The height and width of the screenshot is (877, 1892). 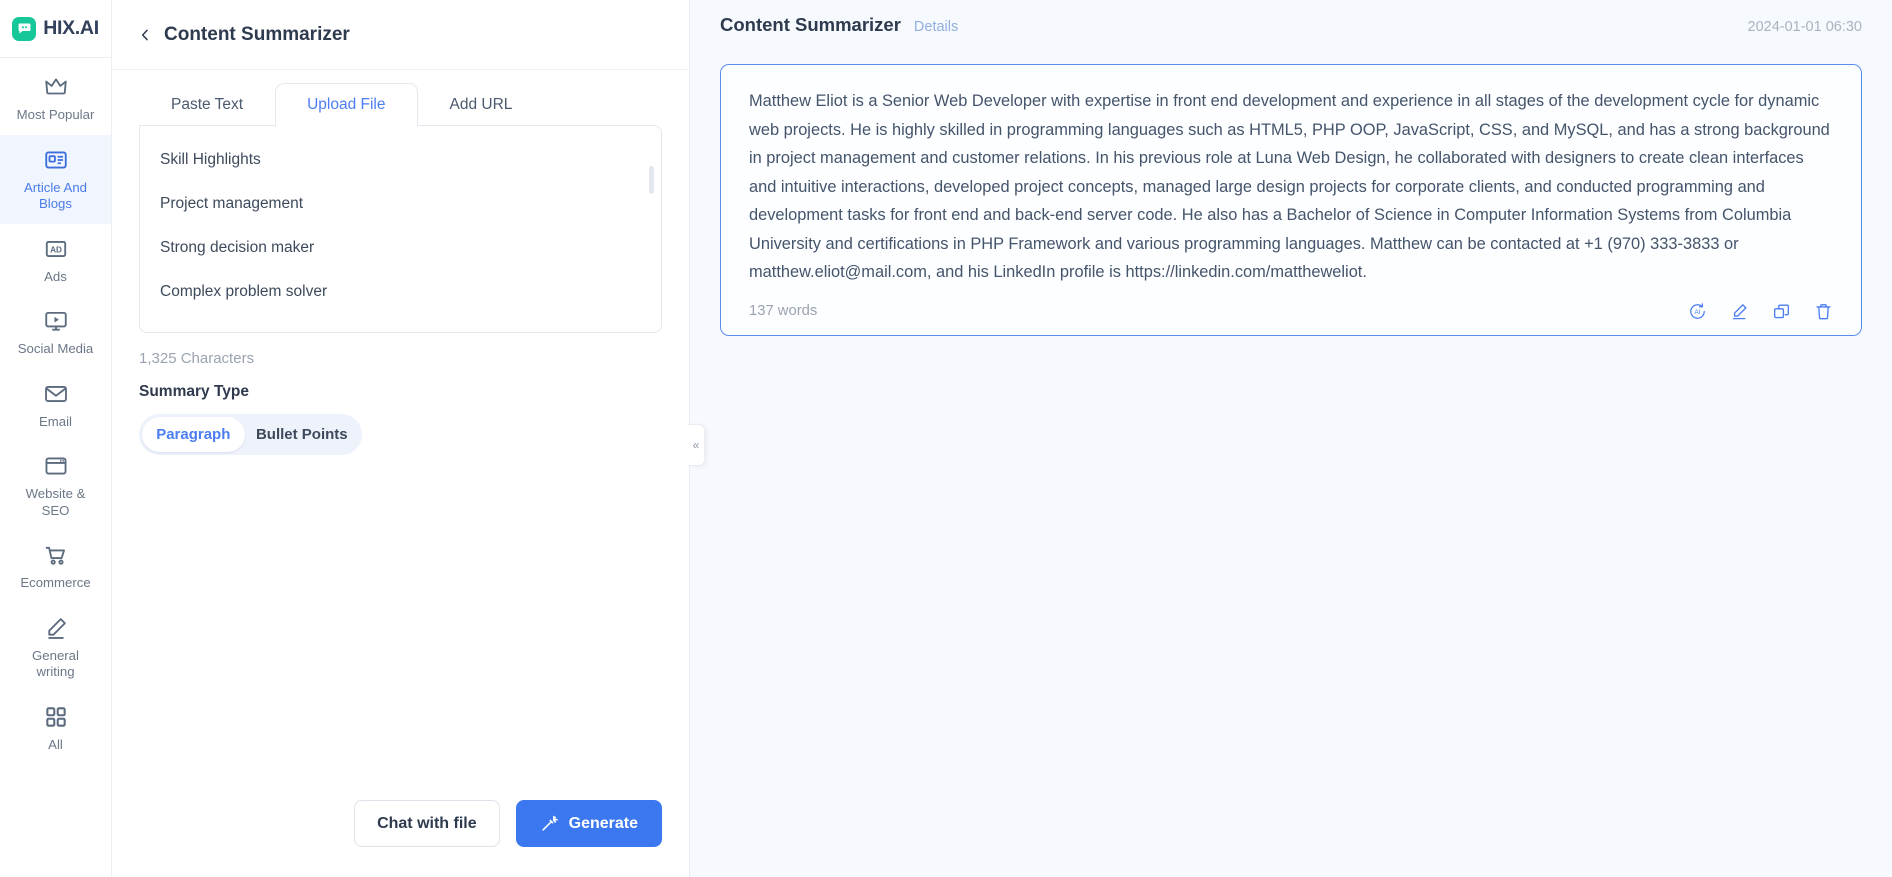 What do you see at coordinates (783, 311) in the screenshot?
I see `word-count: 137 words` at bounding box center [783, 311].